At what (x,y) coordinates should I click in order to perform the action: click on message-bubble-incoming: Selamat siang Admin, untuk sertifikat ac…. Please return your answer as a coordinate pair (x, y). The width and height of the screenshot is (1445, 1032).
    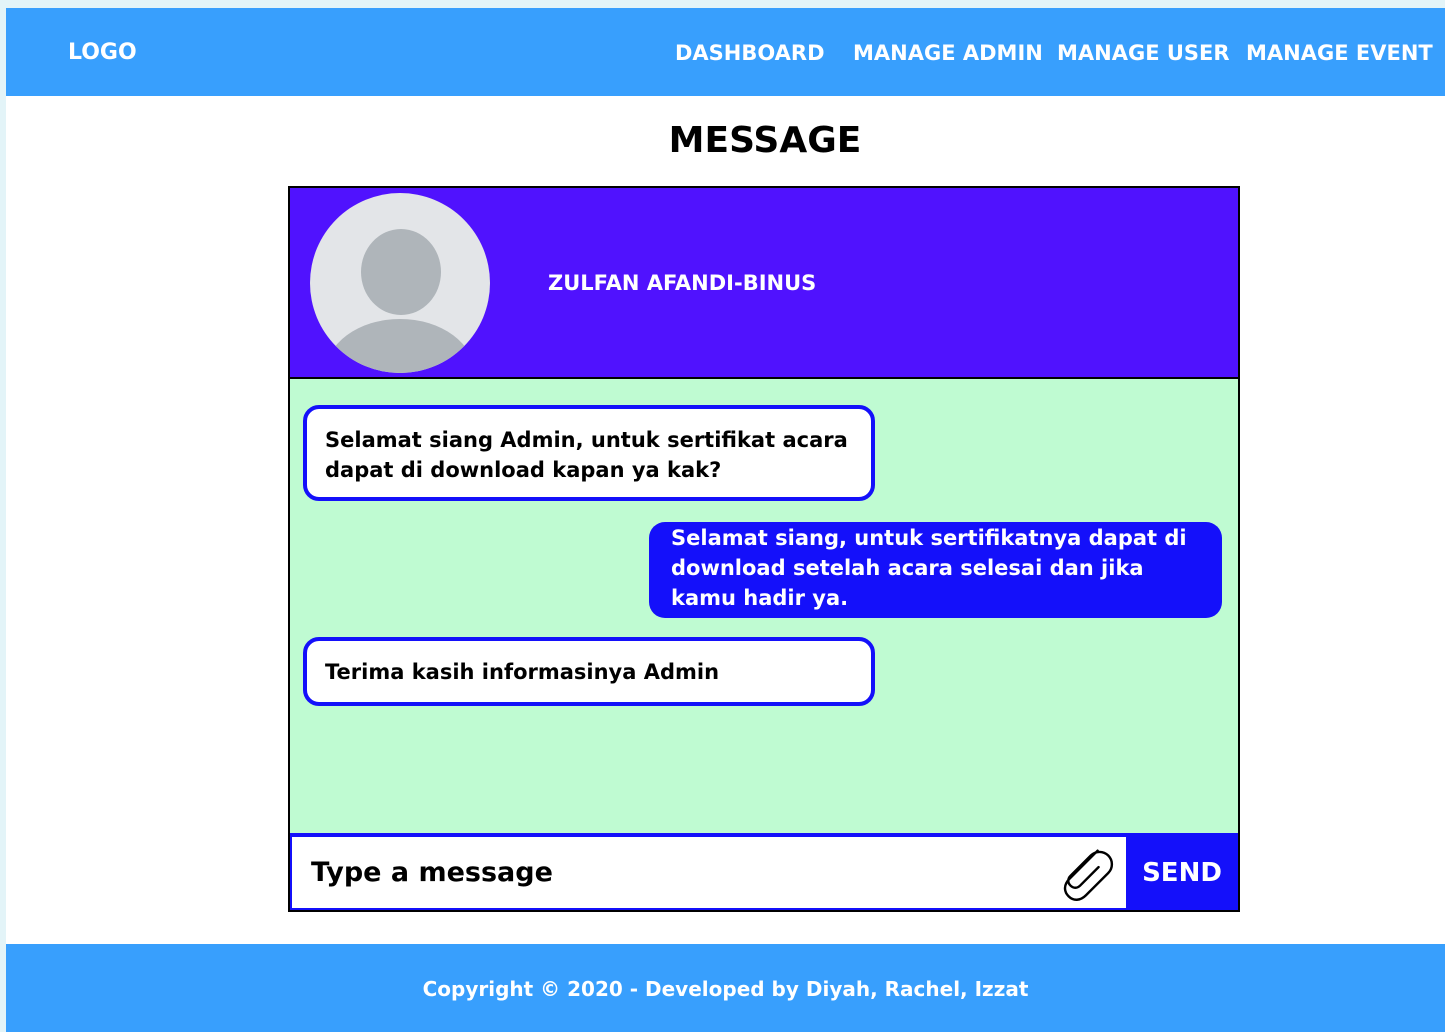
    Looking at the image, I should click on (589, 453).